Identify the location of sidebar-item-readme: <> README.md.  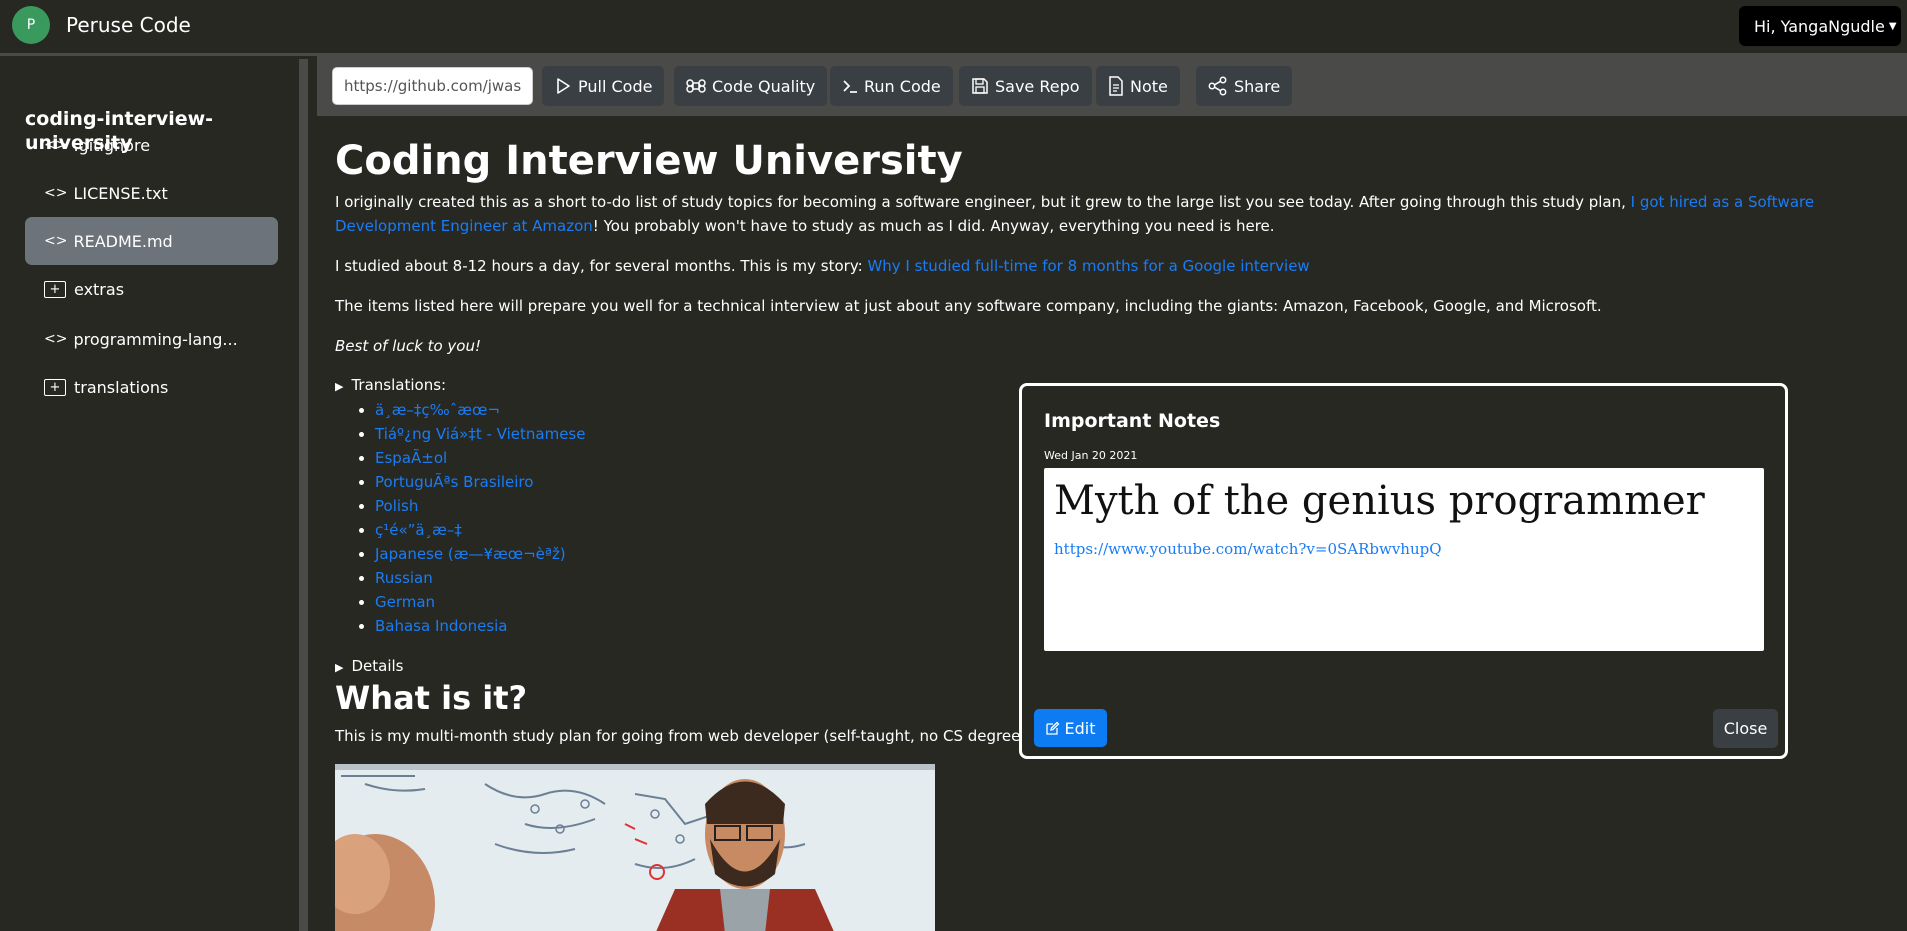
(151, 241).